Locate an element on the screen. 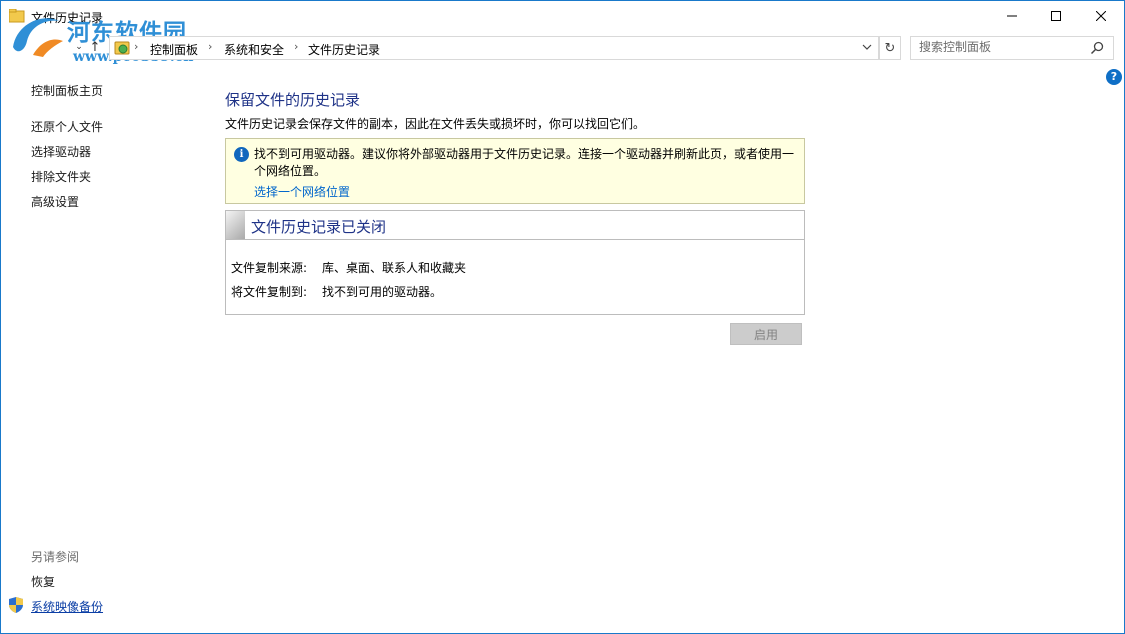 Image resolution: width=1125 pixels, height=634 pixels. copy-destination-label: 将文件复制到: is located at coordinates (269, 292).